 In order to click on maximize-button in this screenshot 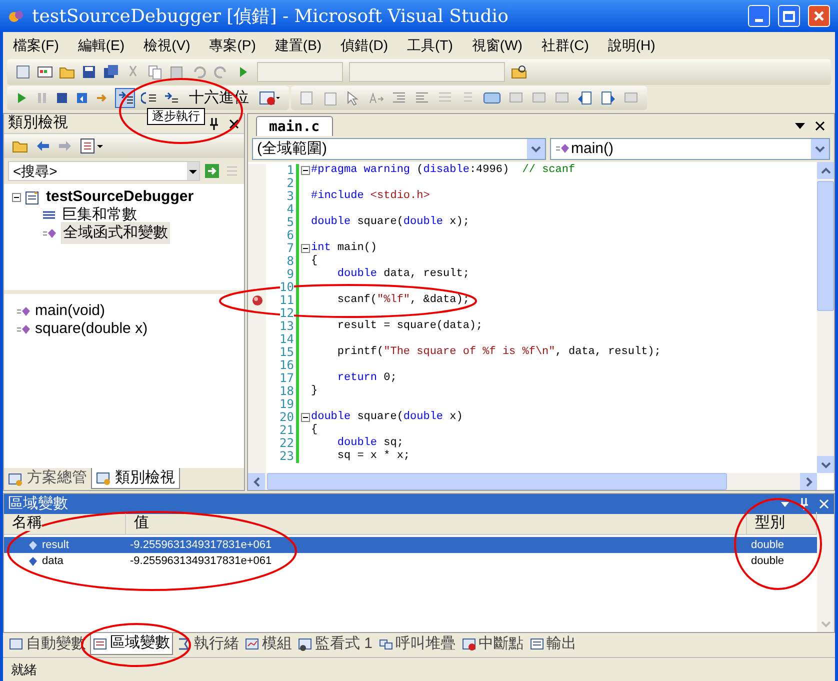, I will do `click(789, 16)`.